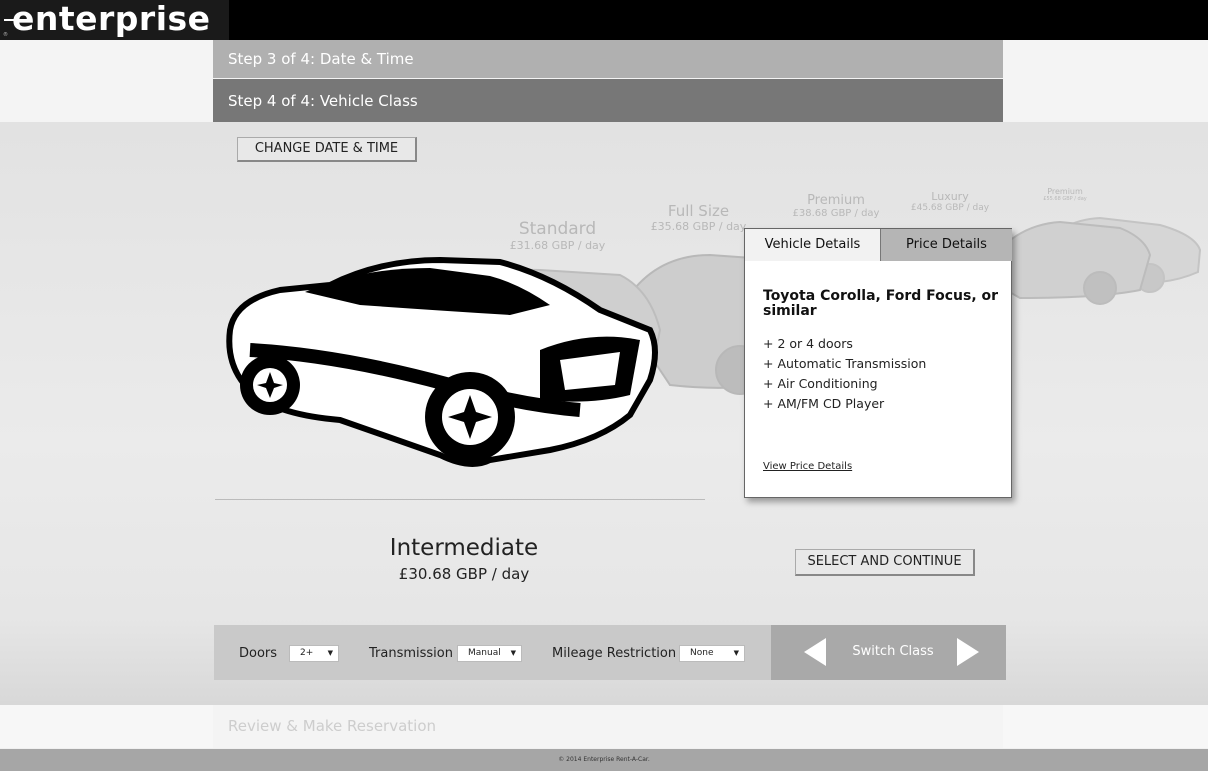 The width and height of the screenshot is (1208, 771). I want to click on mileage-value: None, so click(702, 653).